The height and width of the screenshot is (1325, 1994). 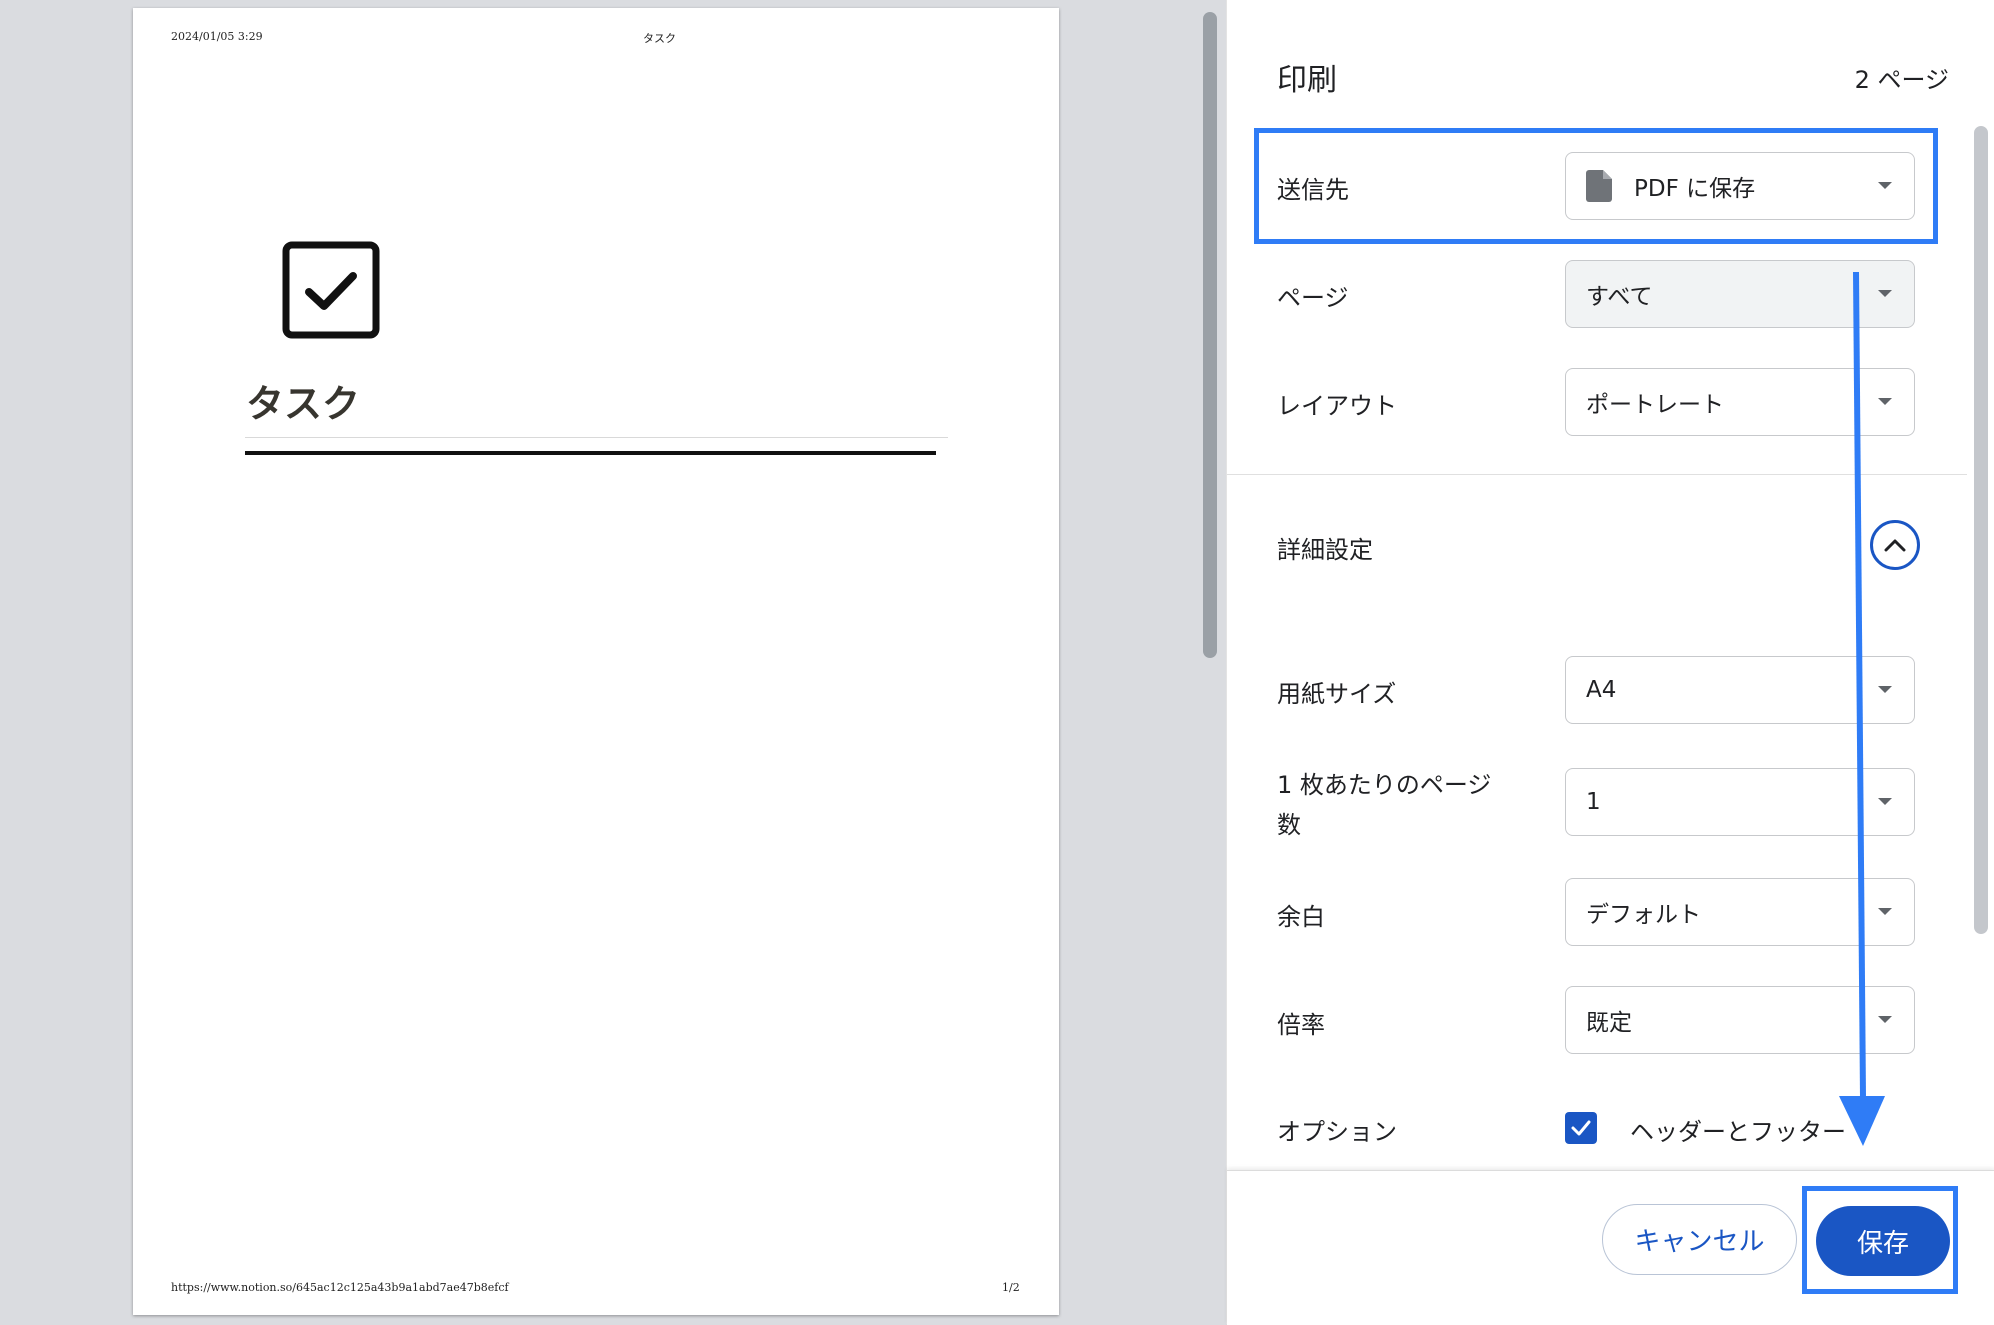 I want to click on divider, so click(x=596, y=437).